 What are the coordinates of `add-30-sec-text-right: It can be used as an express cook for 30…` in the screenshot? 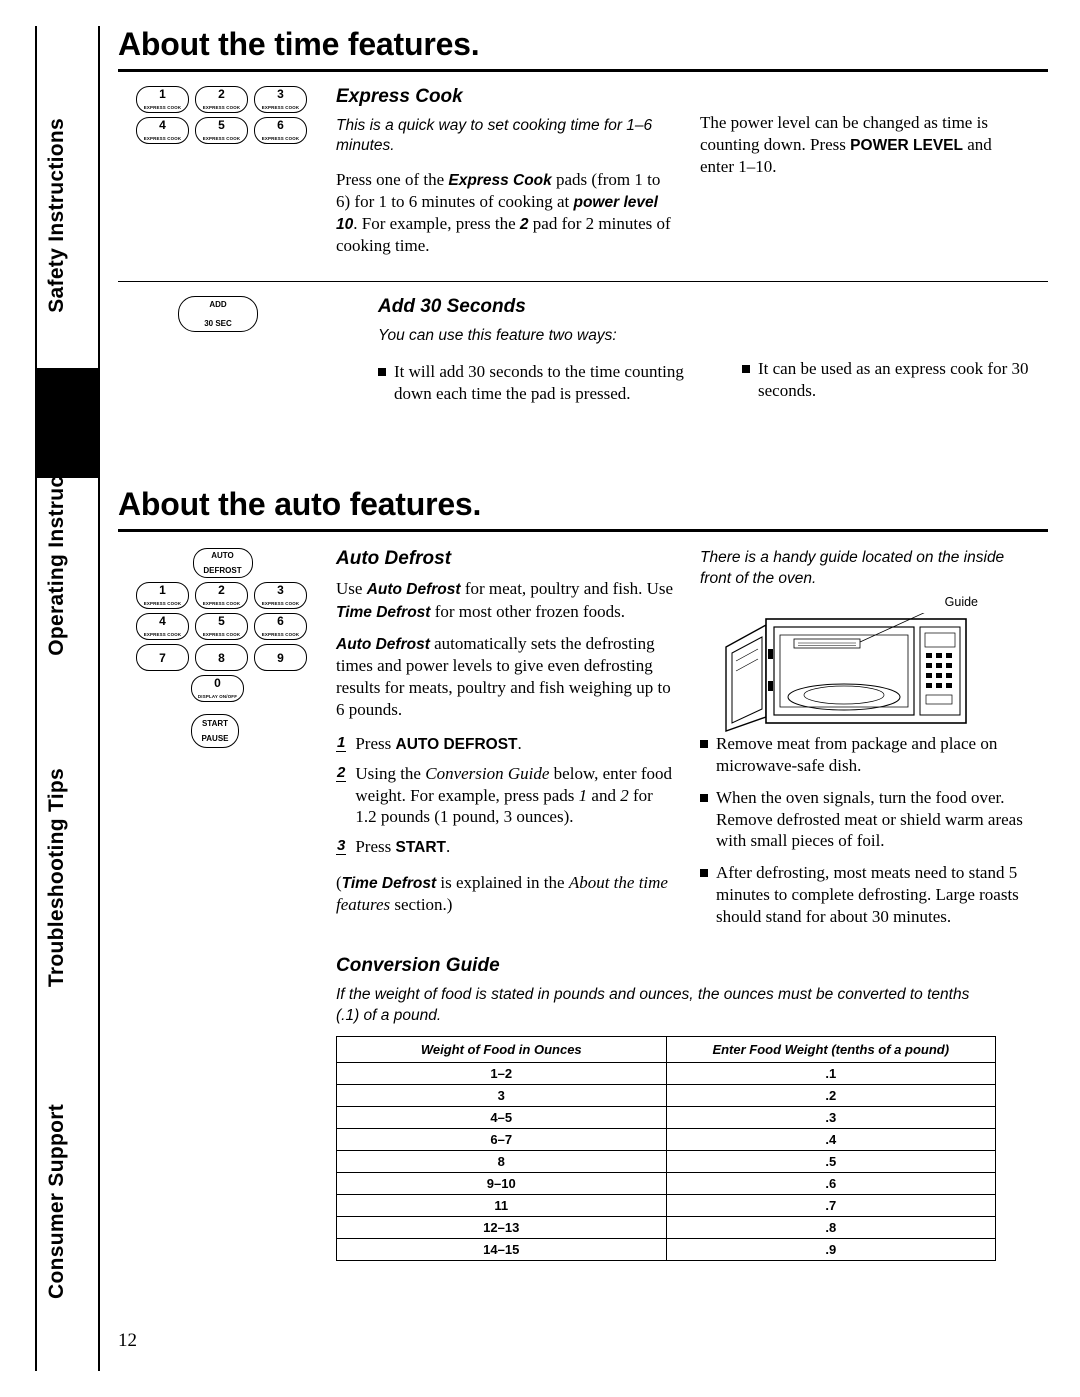 It's located at (907, 355).